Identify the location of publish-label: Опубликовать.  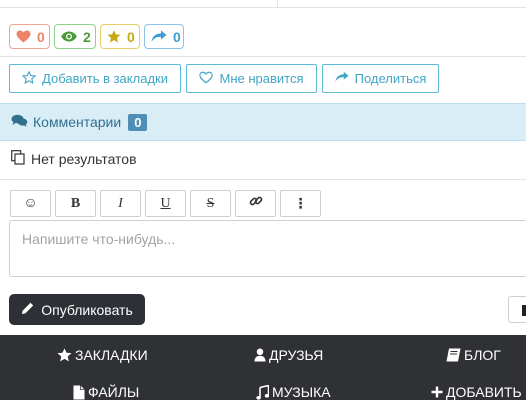
(87, 309).